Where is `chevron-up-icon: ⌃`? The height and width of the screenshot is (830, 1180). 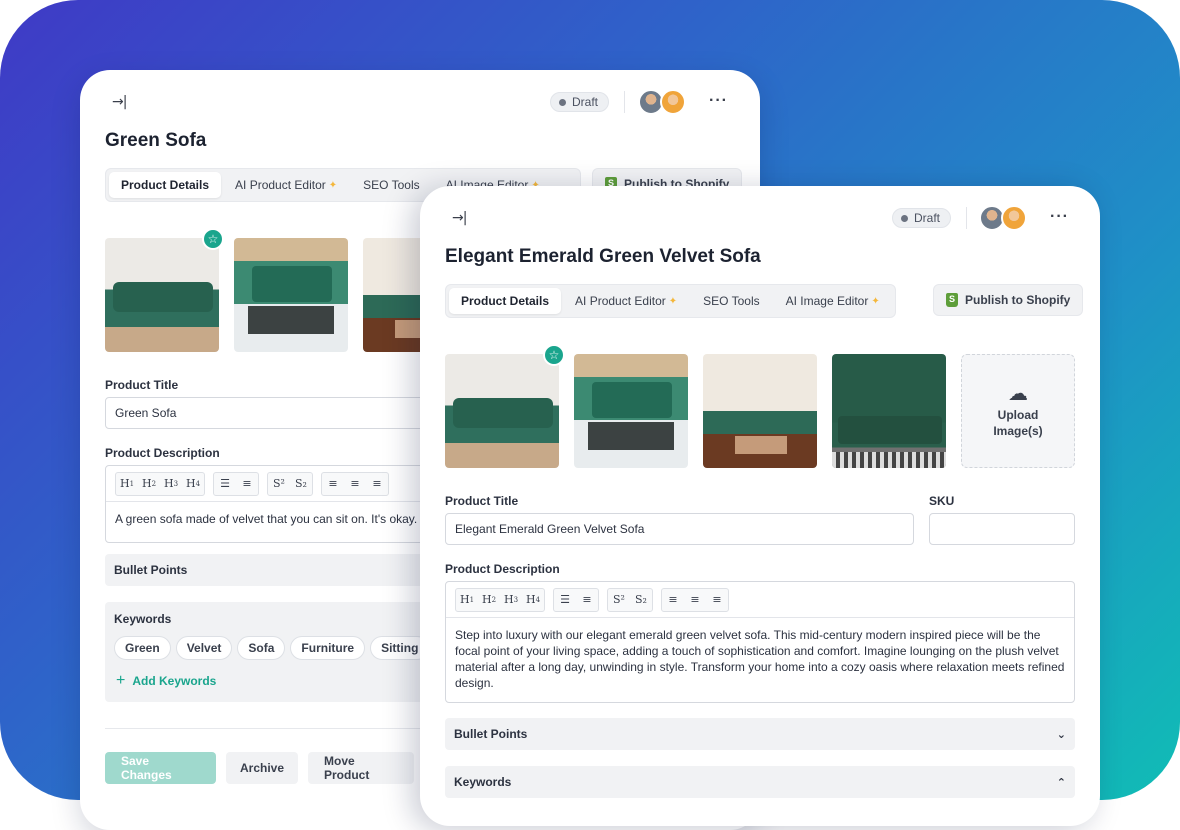
chevron-up-icon: ⌃ is located at coordinates (1061, 782).